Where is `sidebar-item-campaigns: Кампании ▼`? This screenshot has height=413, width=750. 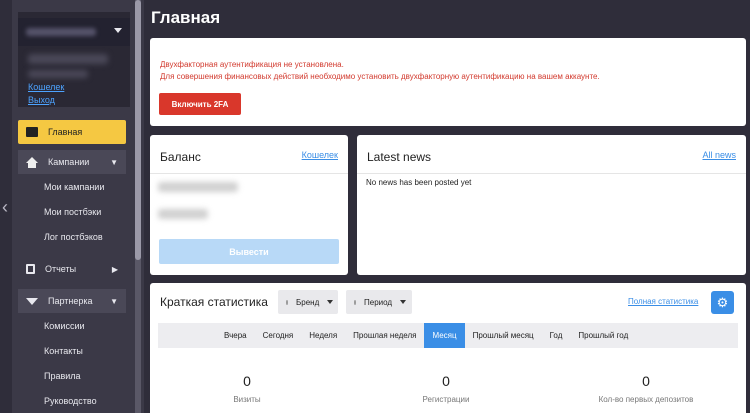
sidebar-item-campaigns: Кампании ▼ is located at coordinates (72, 162).